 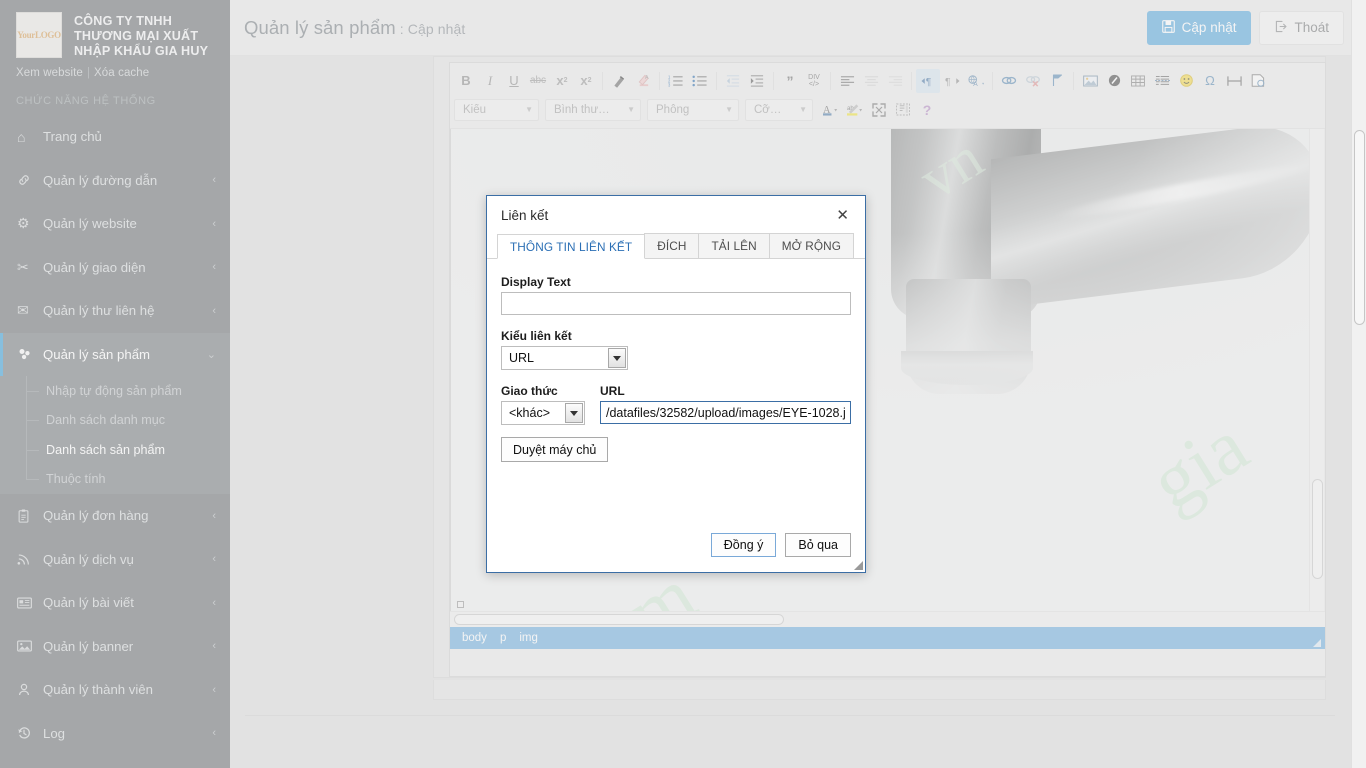 What do you see at coordinates (619, 81) in the screenshot?
I see `copy-formatting-icon` at bounding box center [619, 81].